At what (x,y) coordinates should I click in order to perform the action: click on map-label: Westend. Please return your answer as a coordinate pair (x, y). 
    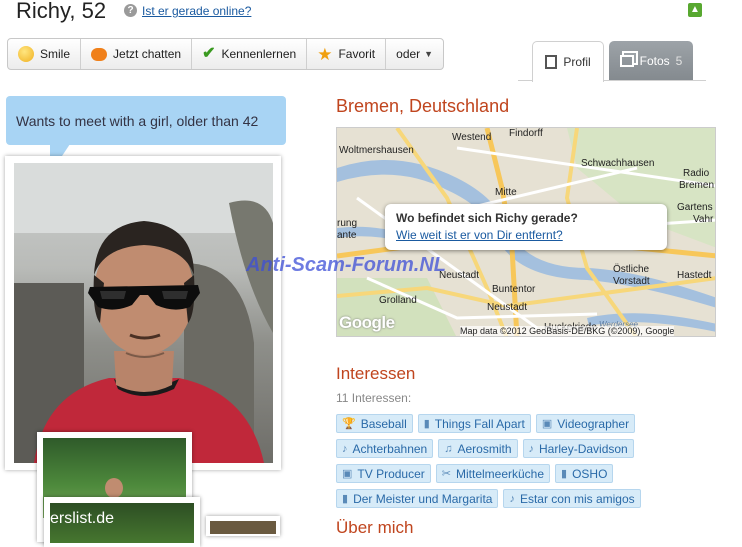
    Looking at the image, I should click on (472, 137).